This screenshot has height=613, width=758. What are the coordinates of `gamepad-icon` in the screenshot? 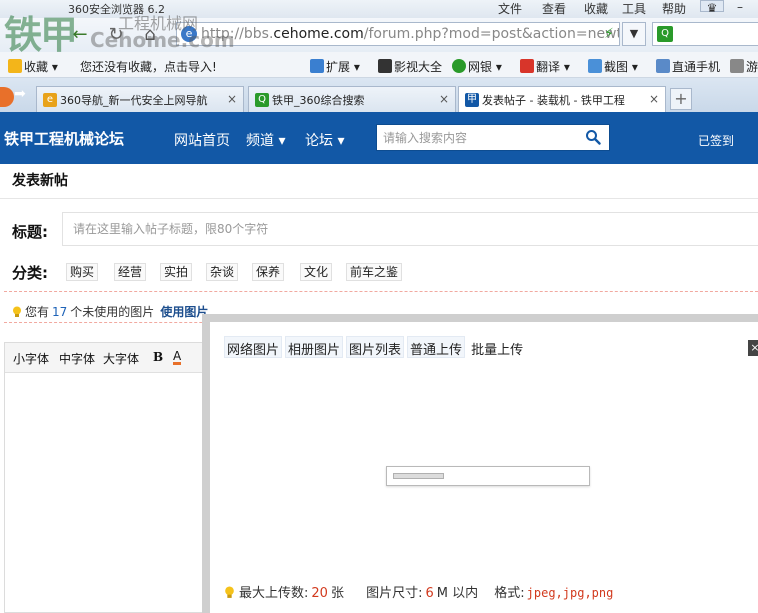 It's located at (737, 66).